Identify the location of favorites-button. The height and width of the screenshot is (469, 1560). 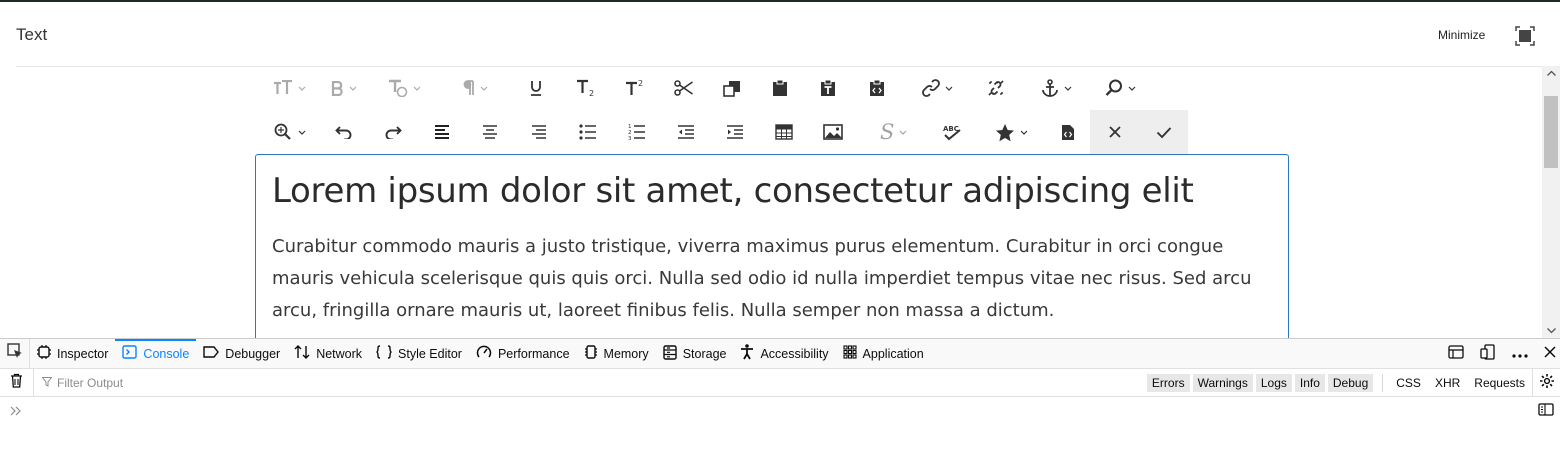
(1011, 132).